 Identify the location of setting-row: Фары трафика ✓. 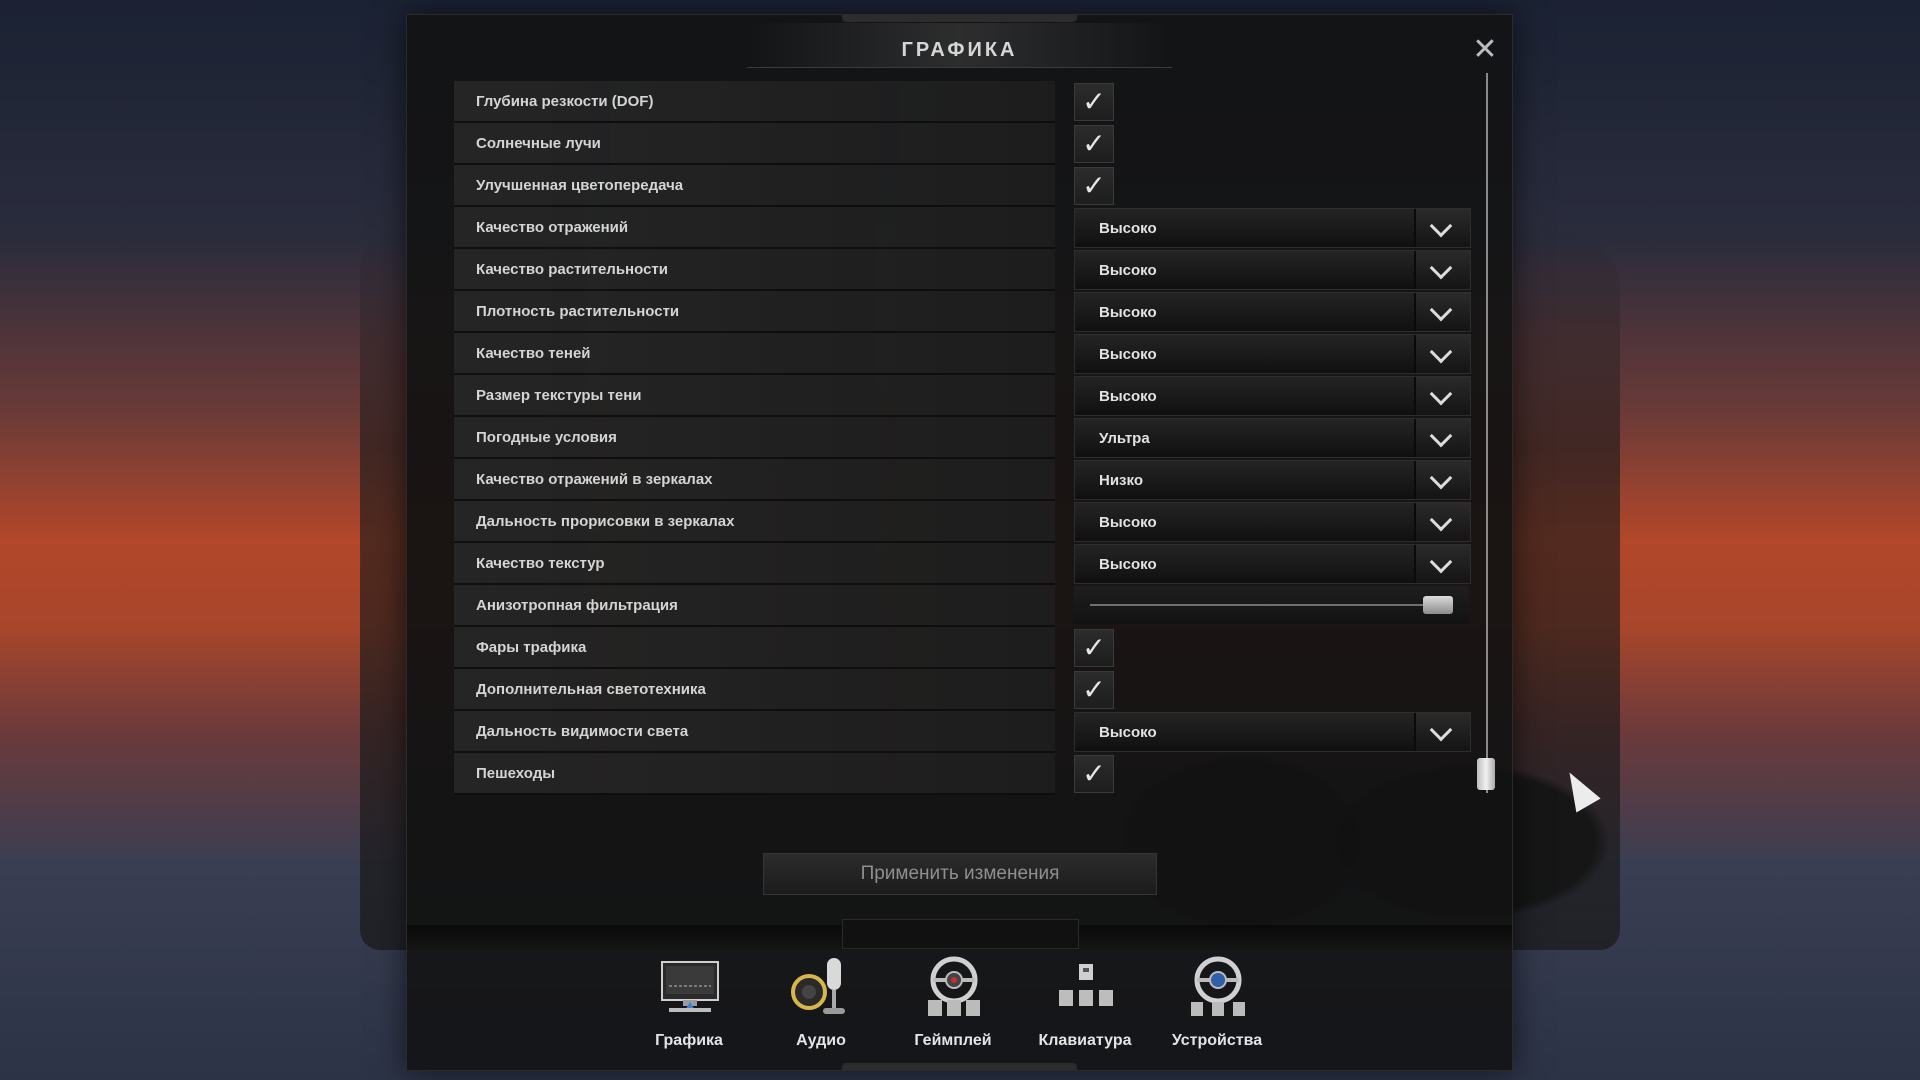
(964, 648).